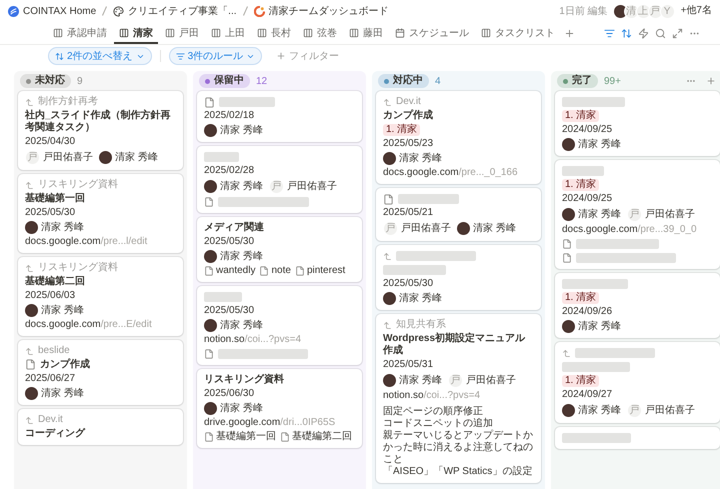  Describe the element at coordinates (270, 423) in the screenshot. I see `url-link: drive.google.com/dri...0IP65S` at that location.